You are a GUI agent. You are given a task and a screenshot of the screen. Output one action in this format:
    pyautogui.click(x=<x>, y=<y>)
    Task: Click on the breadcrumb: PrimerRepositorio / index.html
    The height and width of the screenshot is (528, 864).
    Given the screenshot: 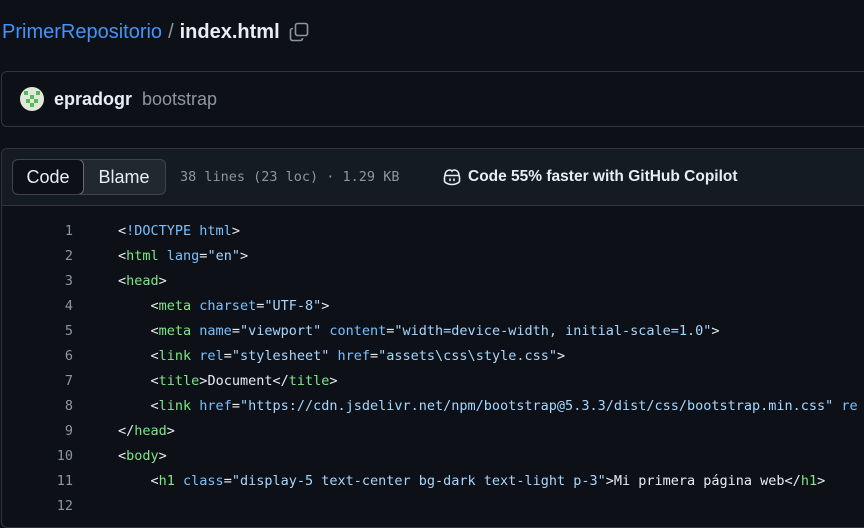 What is the action you would take?
    pyautogui.click(x=156, y=32)
    